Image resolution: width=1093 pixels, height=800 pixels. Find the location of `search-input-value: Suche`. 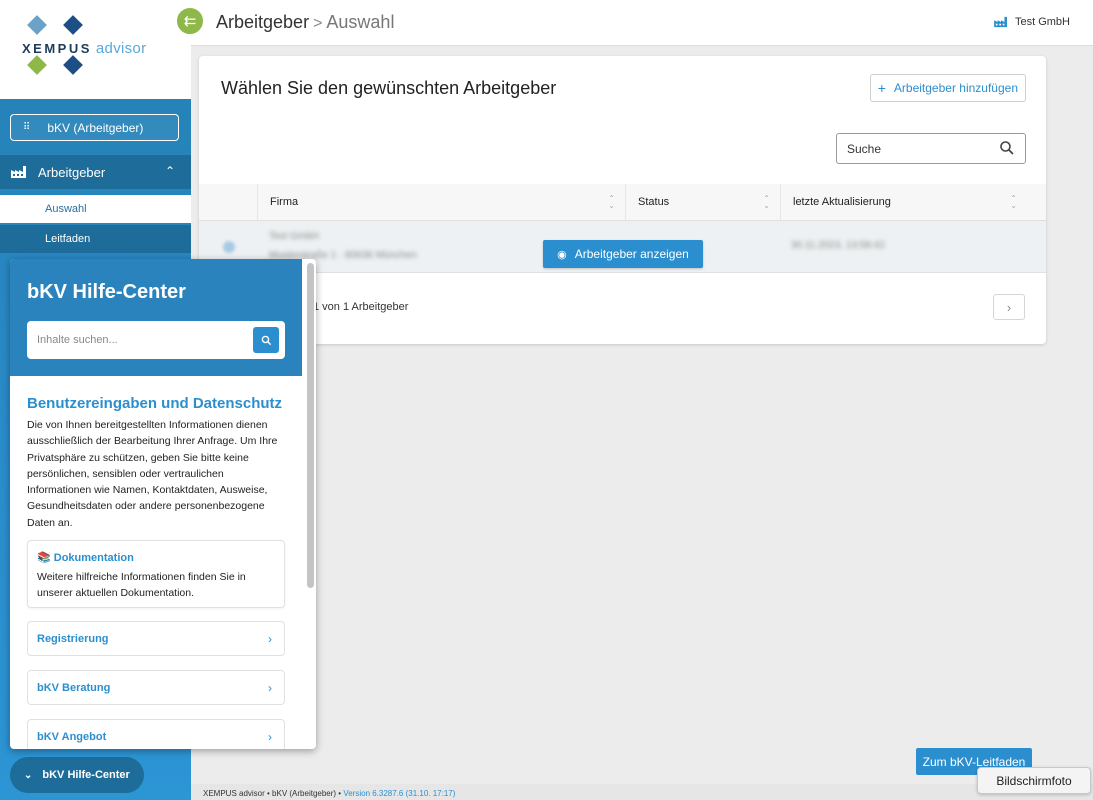

search-input-value: Suche is located at coordinates (864, 148).